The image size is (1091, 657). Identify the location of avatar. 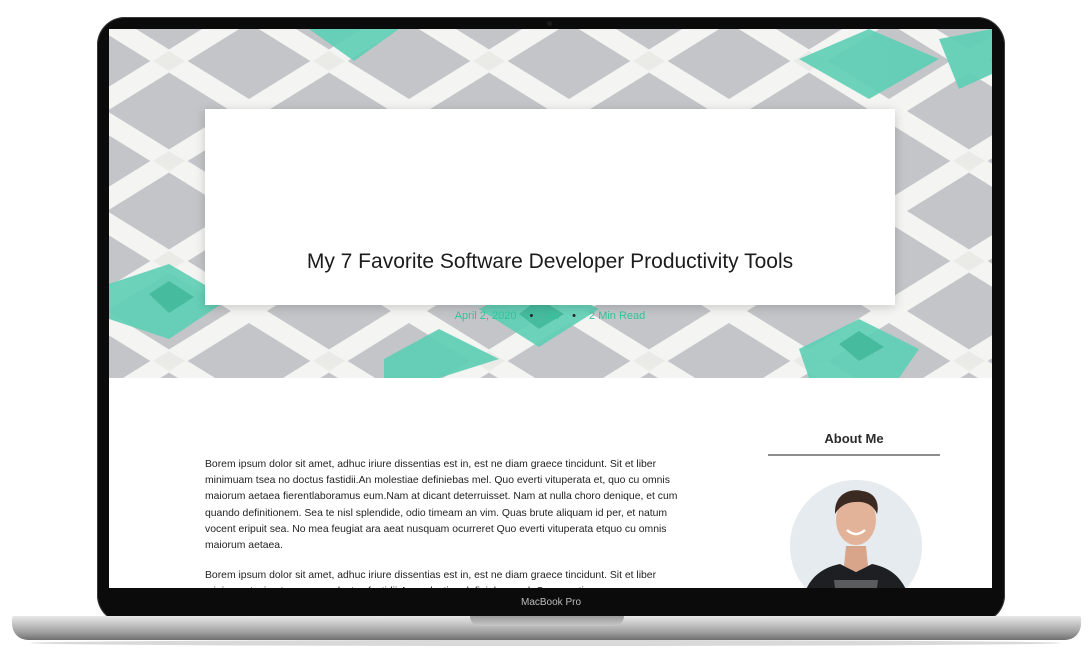
(856, 534).